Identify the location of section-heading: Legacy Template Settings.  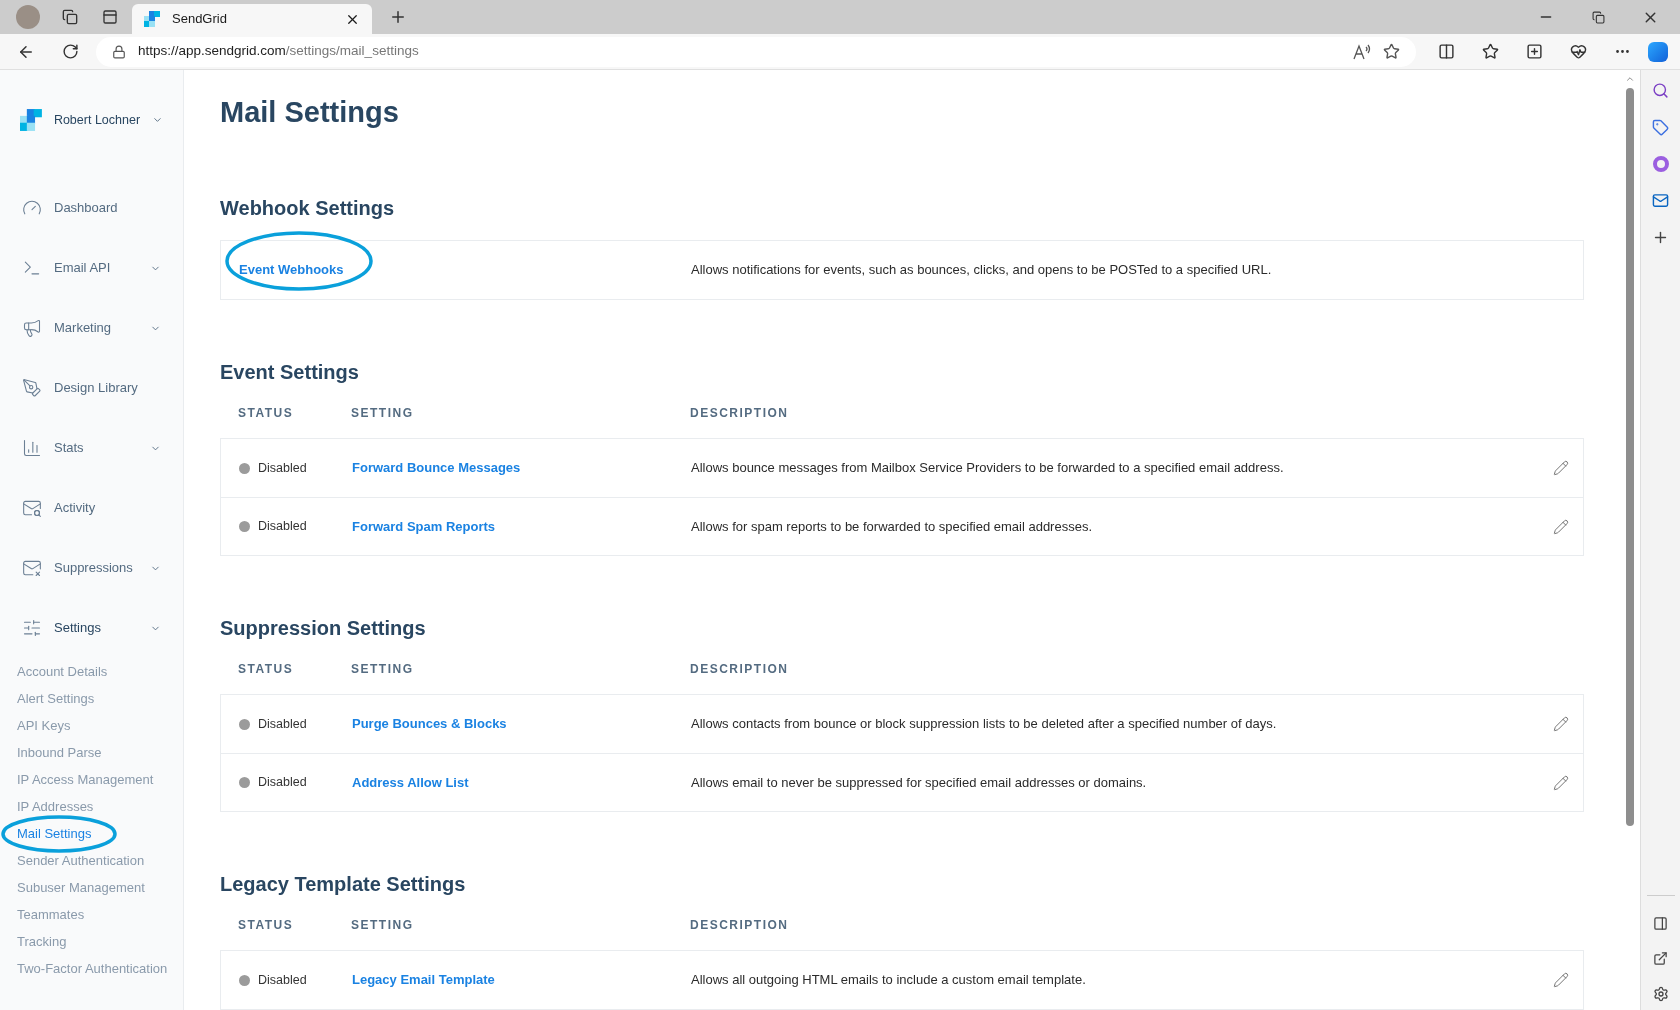
(343, 884).